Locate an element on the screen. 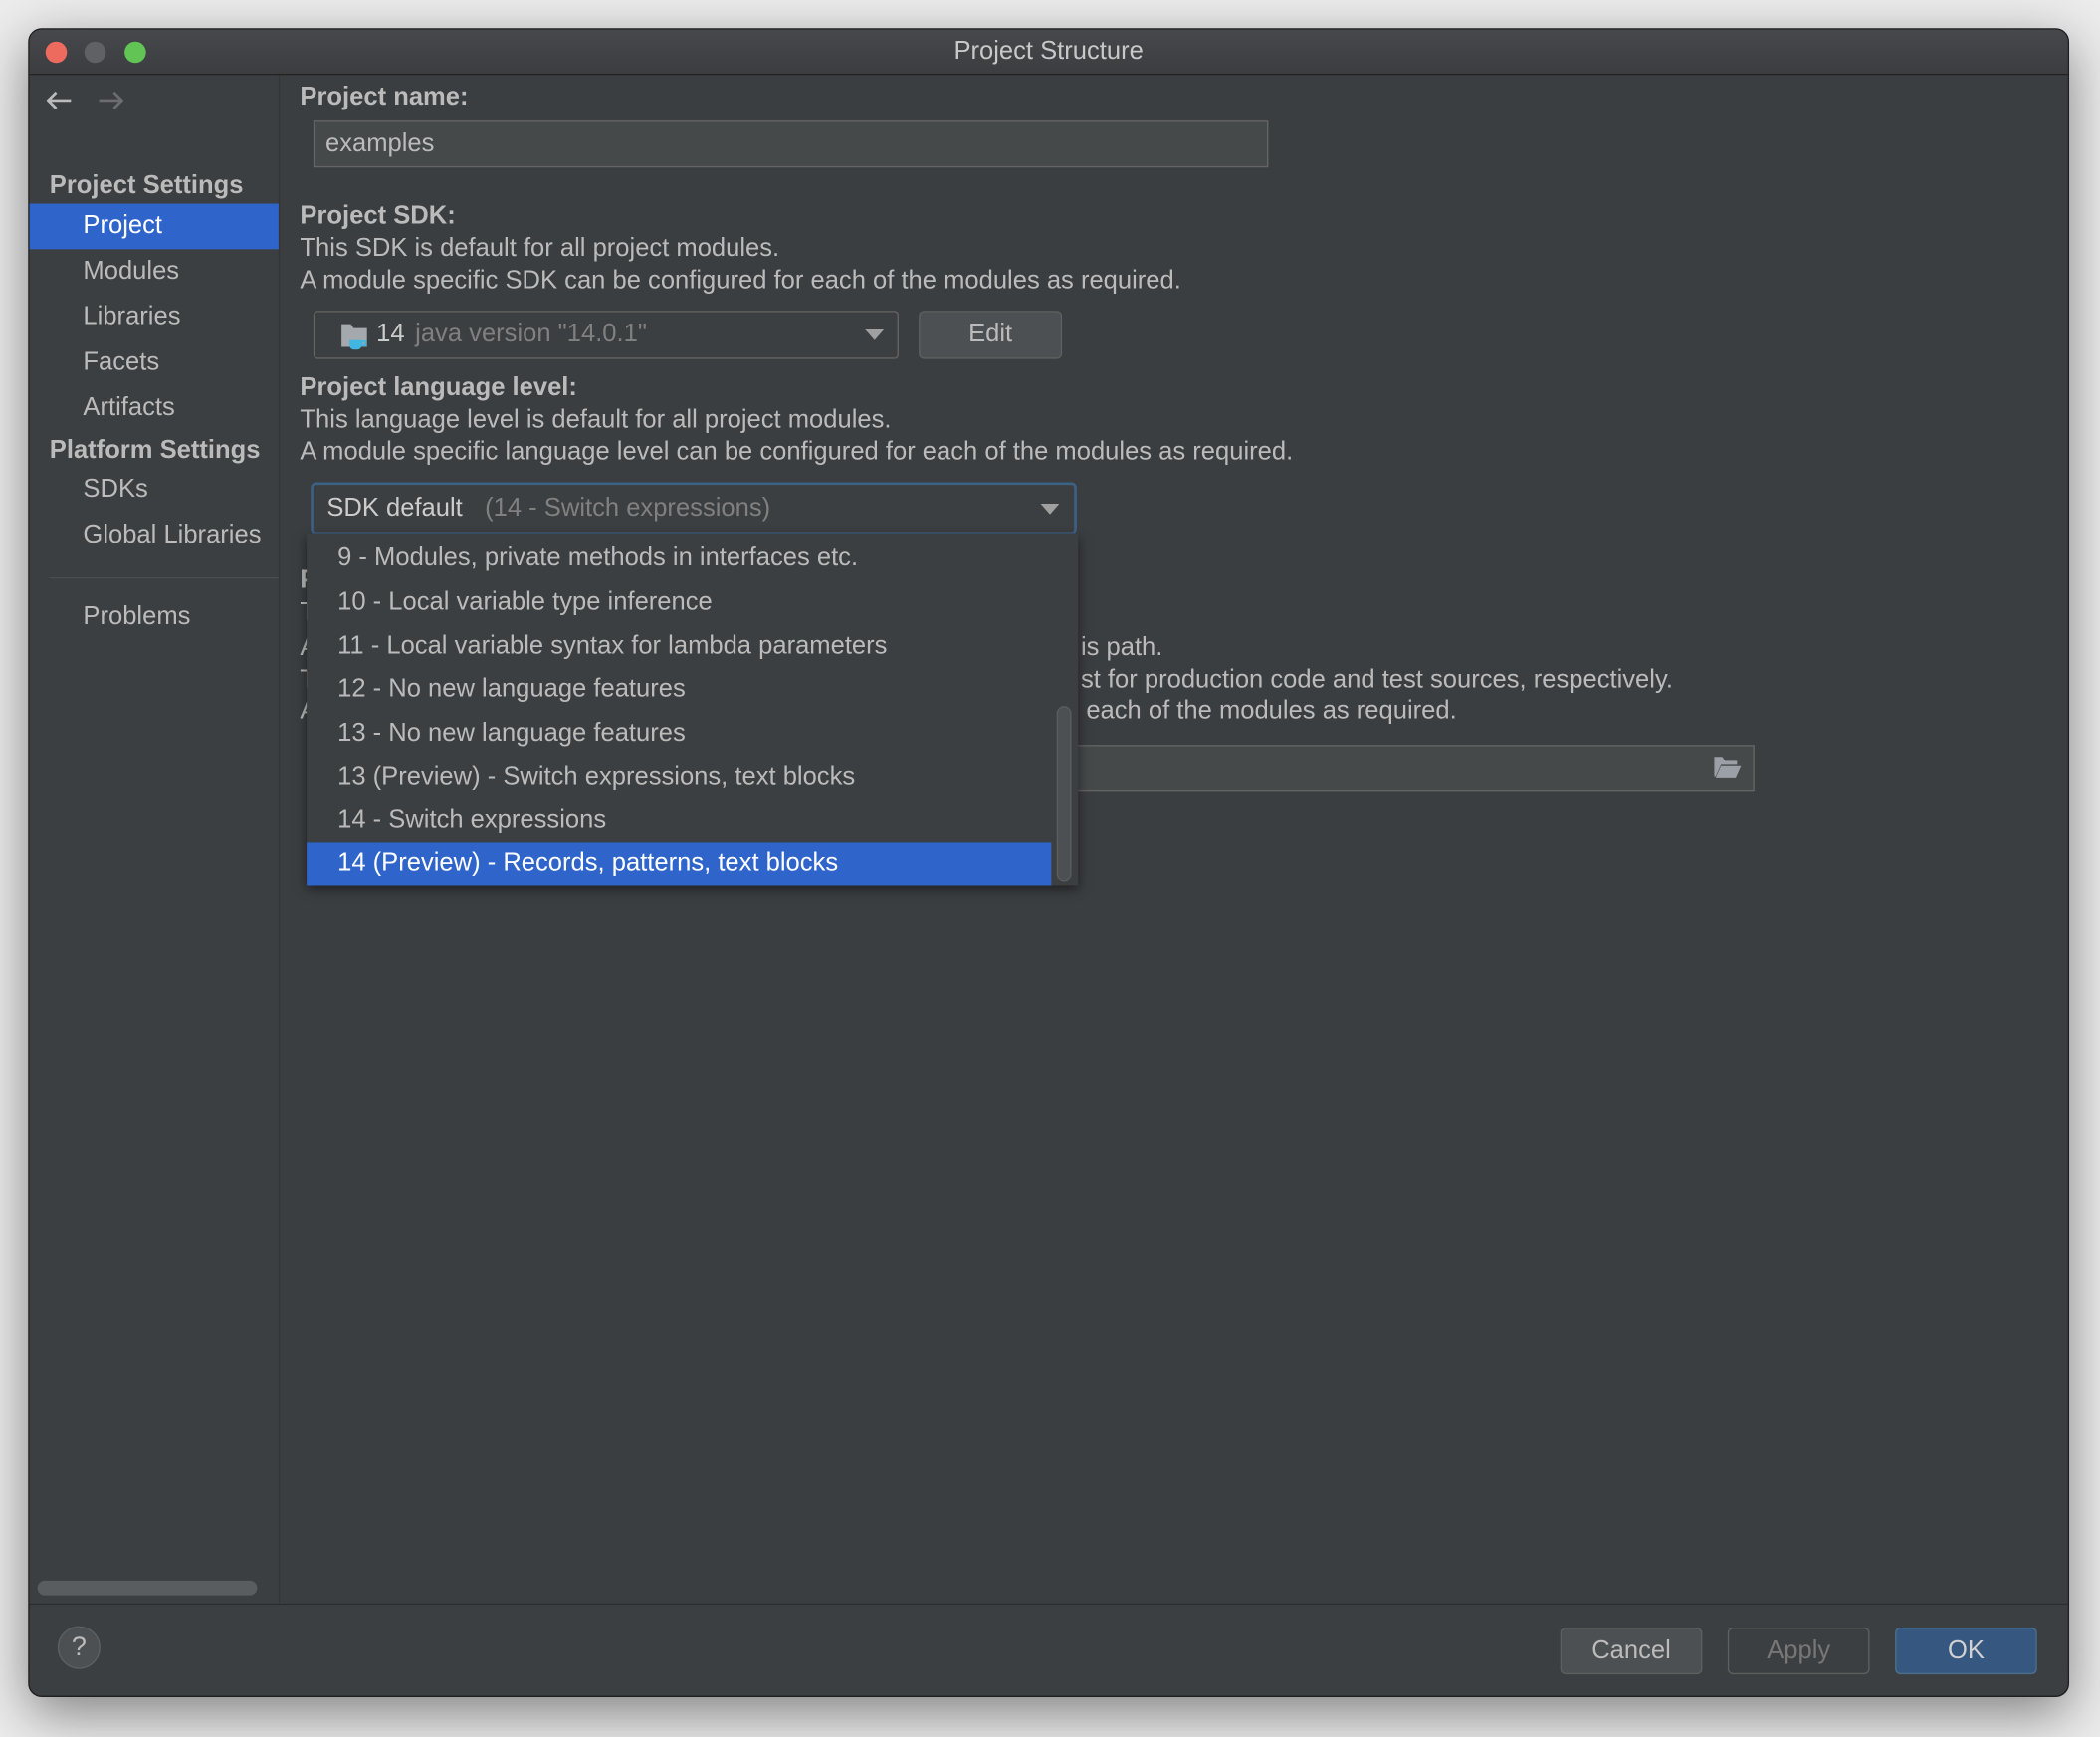 This screenshot has height=1737, width=2100. title-bar: Project Structure is located at coordinates (1048, 52).